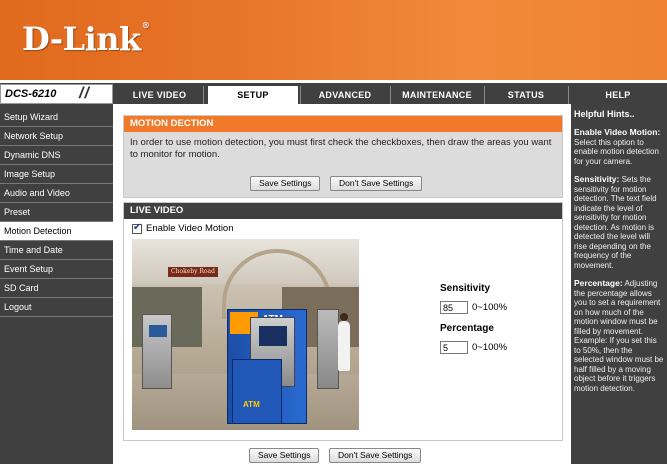  I want to click on sidebar-item-time-date: Time and Date, so click(56, 250).